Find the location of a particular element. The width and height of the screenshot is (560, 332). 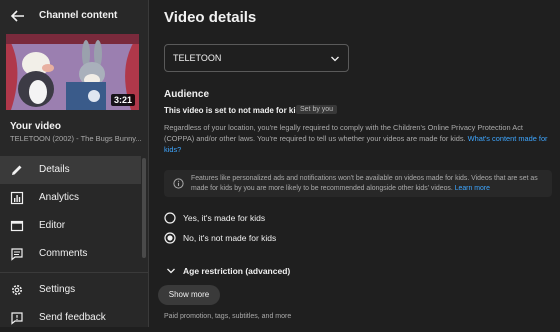

video-duration: 3:21 is located at coordinates (122, 100).